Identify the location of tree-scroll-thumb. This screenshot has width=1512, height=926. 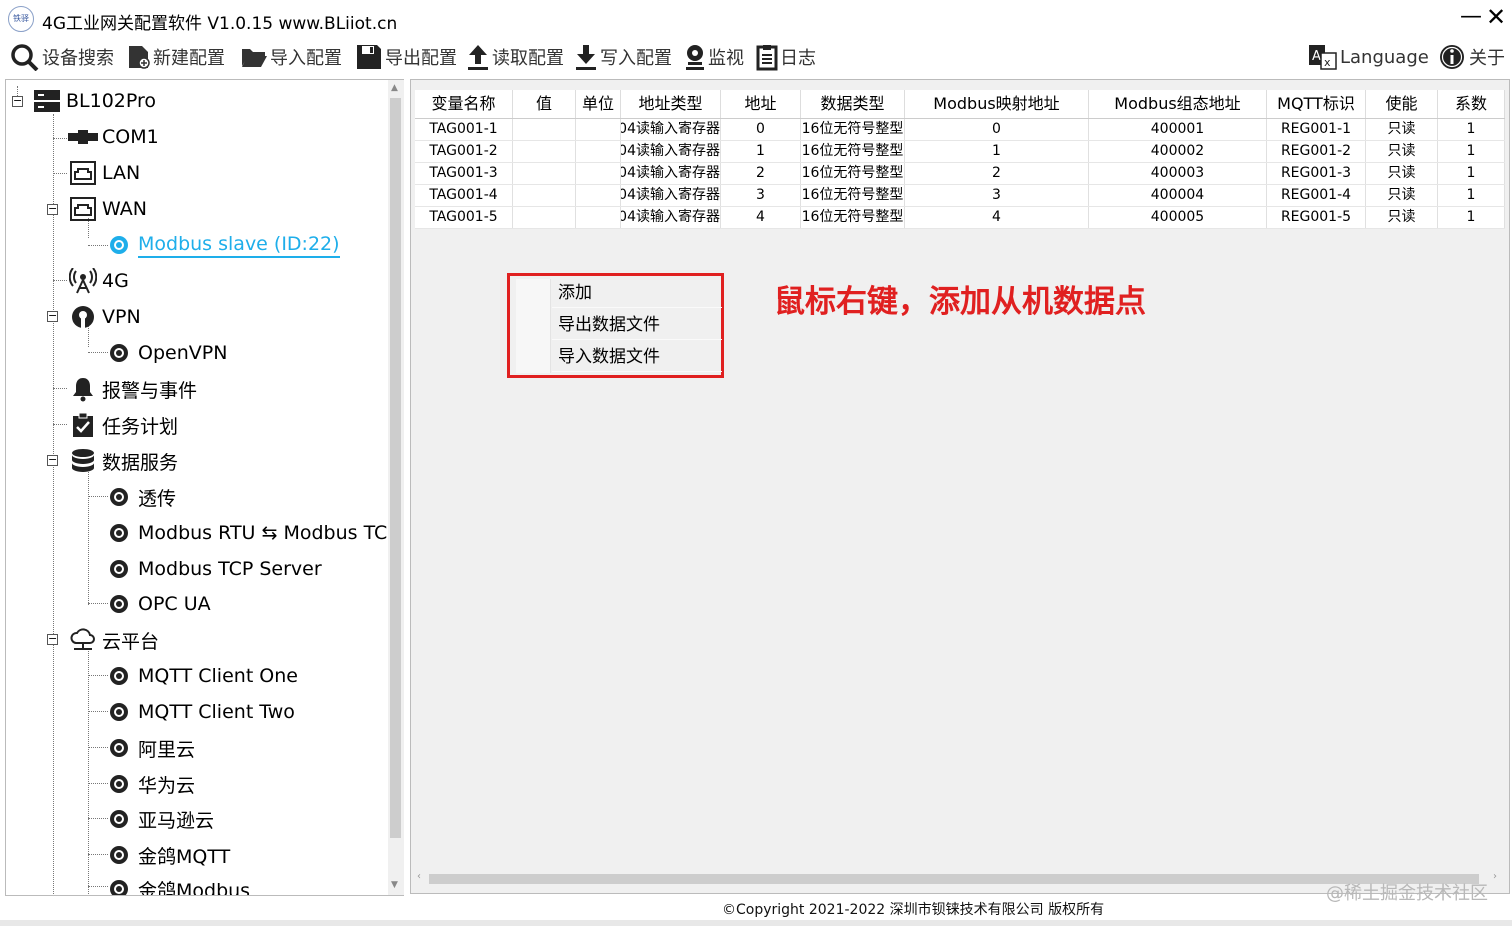
(395, 468).